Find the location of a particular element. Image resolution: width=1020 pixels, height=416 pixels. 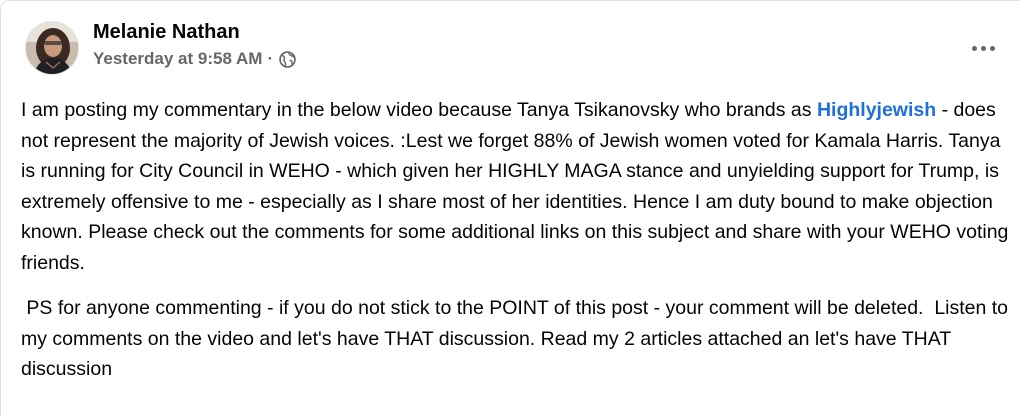

avatar is located at coordinates (52, 48).